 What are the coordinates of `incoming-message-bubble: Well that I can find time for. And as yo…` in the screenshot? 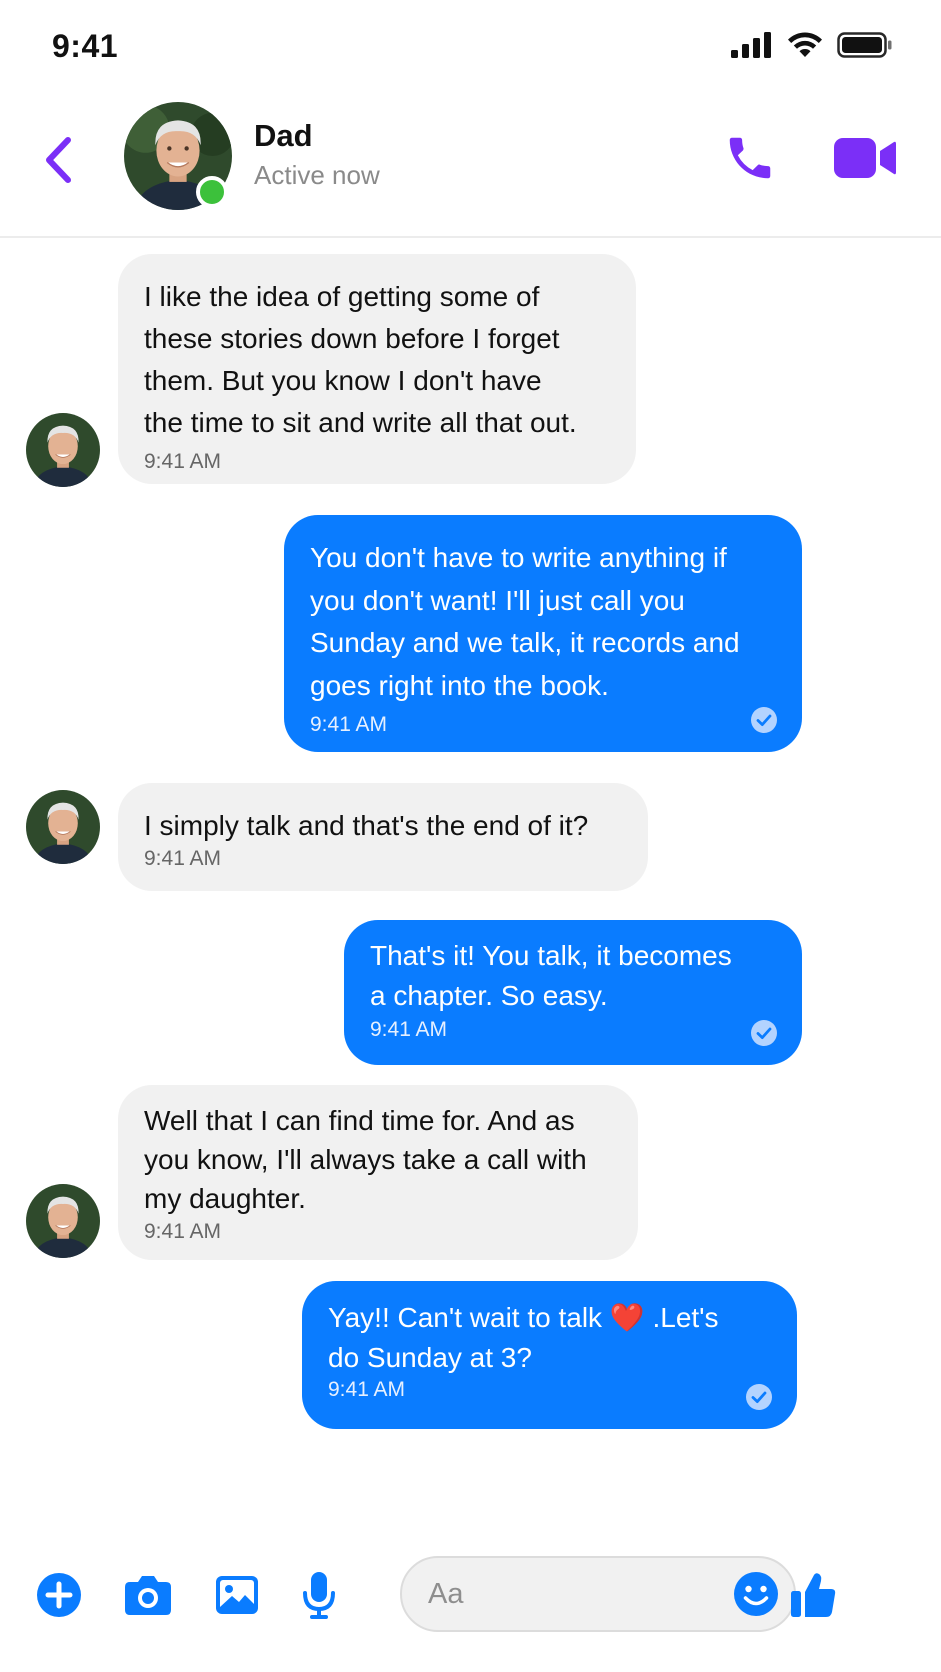 It's located at (378, 1172).